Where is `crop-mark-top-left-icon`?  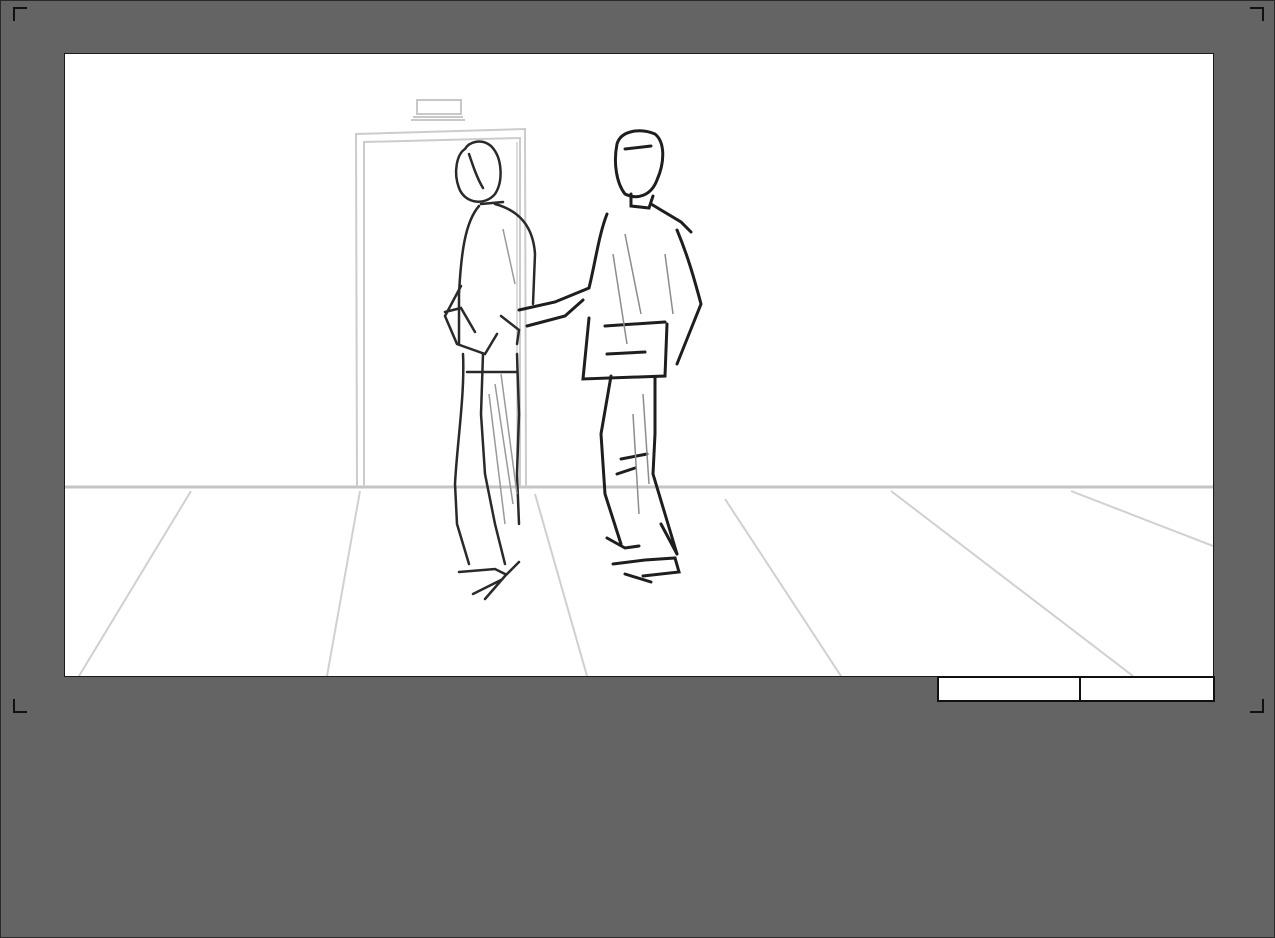
crop-mark-top-left-icon is located at coordinates (20, 14).